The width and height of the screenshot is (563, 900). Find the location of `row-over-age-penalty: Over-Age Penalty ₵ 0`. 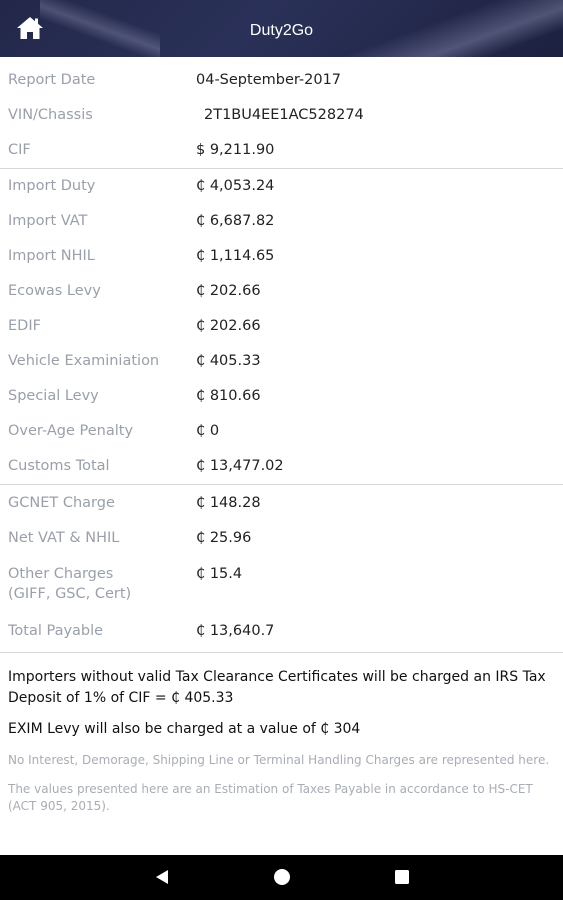

row-over-age-penalty: Over-Age Penalty ₵ 0 is located at coordinates (281, 431).